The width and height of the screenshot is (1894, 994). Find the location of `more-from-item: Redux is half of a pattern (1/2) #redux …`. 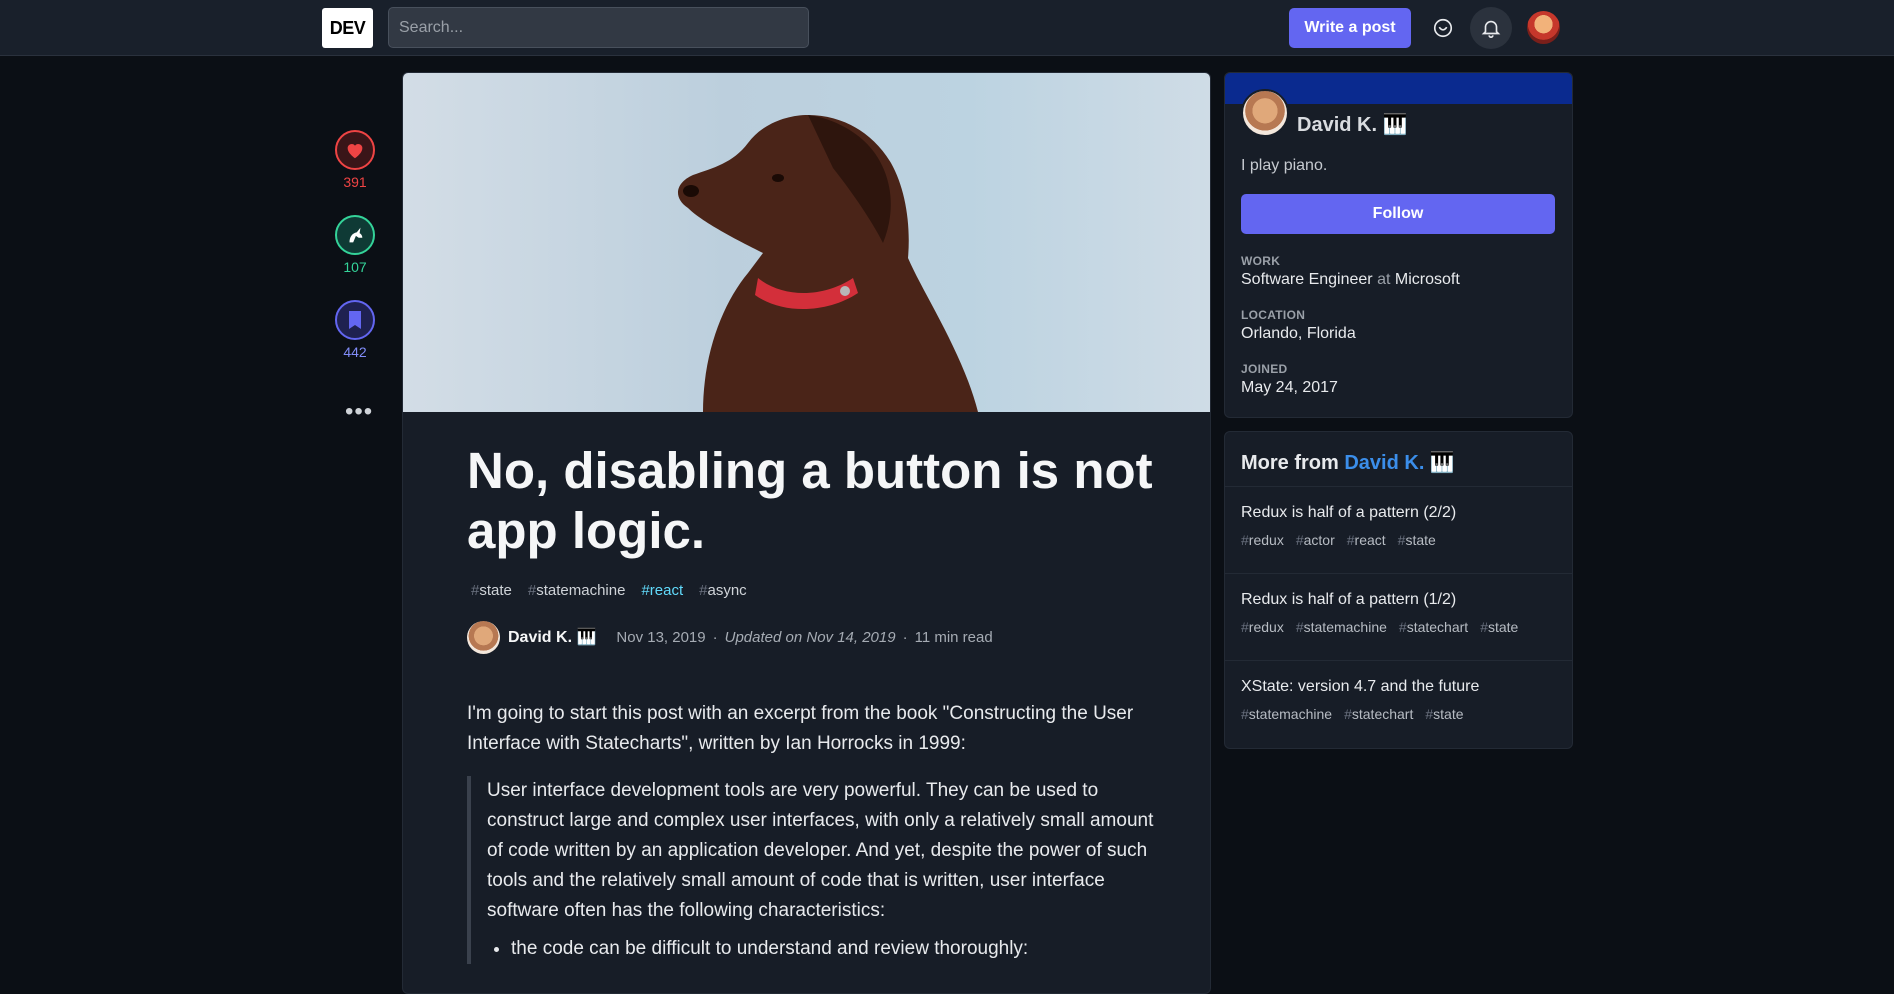

more-from-item: Redux is half of a pattern (1/2) #redux … is located at coordinates (1398, 618).